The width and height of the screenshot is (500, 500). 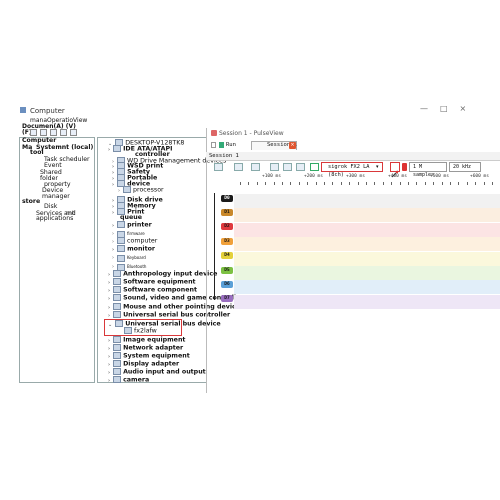 I want to click on device-item: › monitor, so click(x=133, y=249).